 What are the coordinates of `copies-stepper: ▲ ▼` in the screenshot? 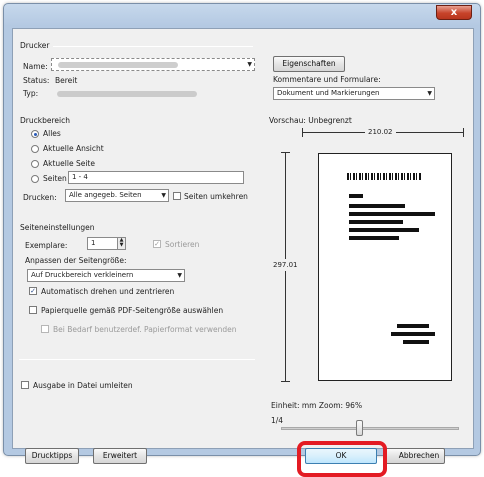 It's located at (121, 243).